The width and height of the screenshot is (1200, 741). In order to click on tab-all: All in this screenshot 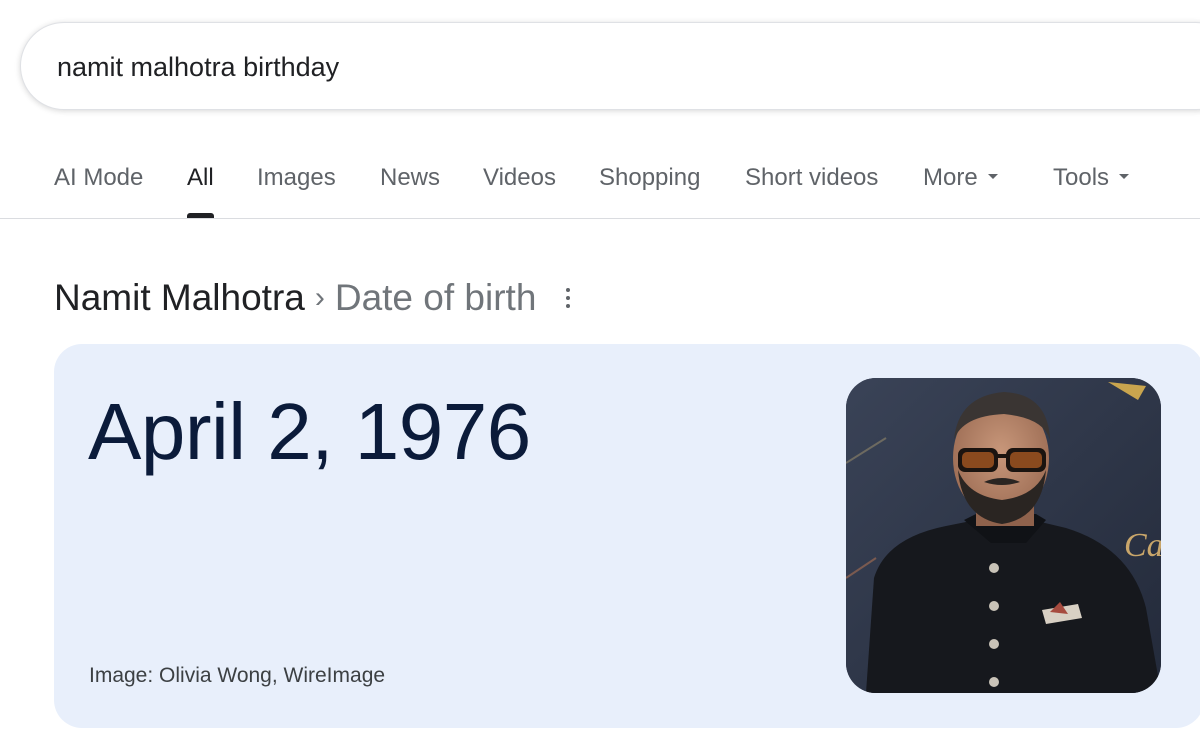, I will do `click(200, 191)`.